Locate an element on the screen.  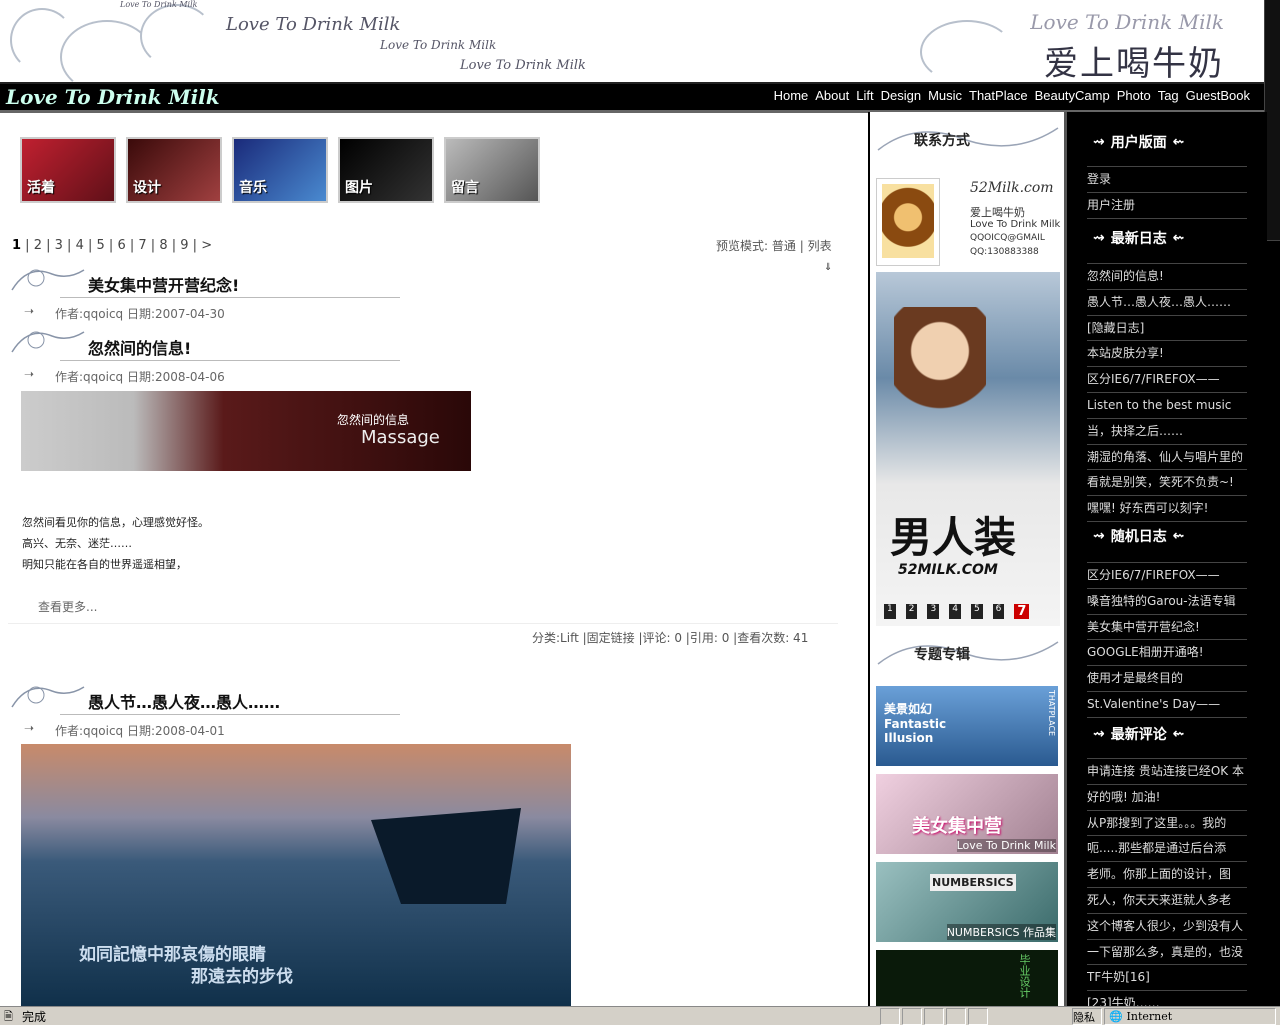
page-link: 3 is located at coordinates (59, 245).